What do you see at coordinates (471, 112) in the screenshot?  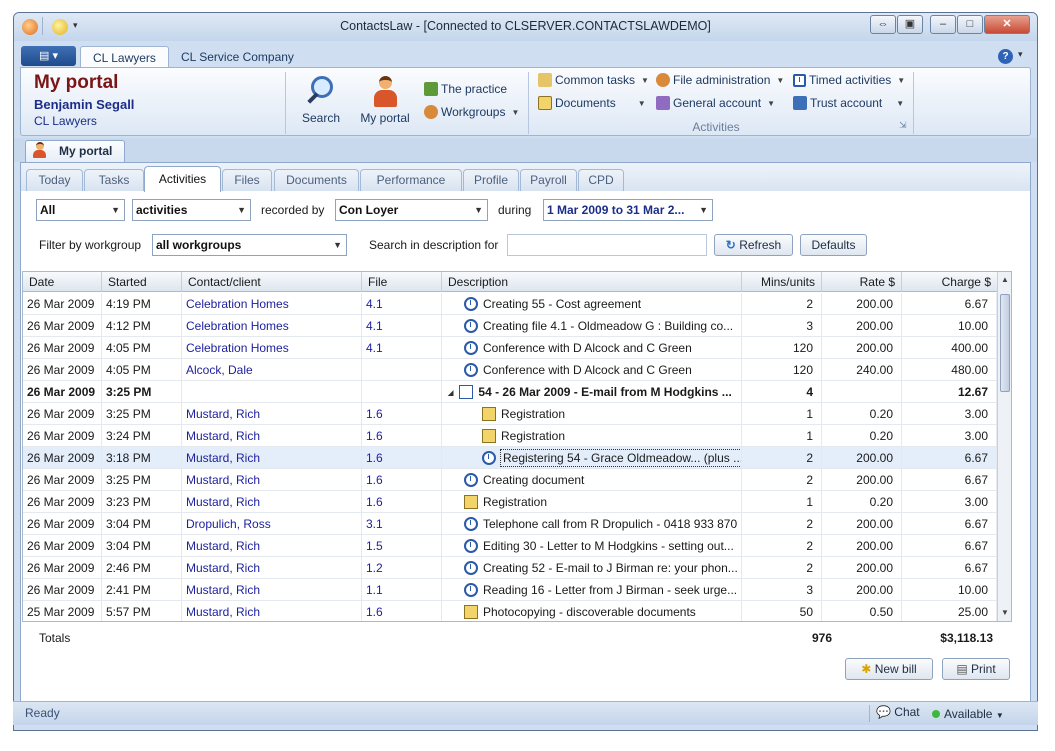 I see `workgroups-button: Workgroups ▼` at bounding box center [471, 112].